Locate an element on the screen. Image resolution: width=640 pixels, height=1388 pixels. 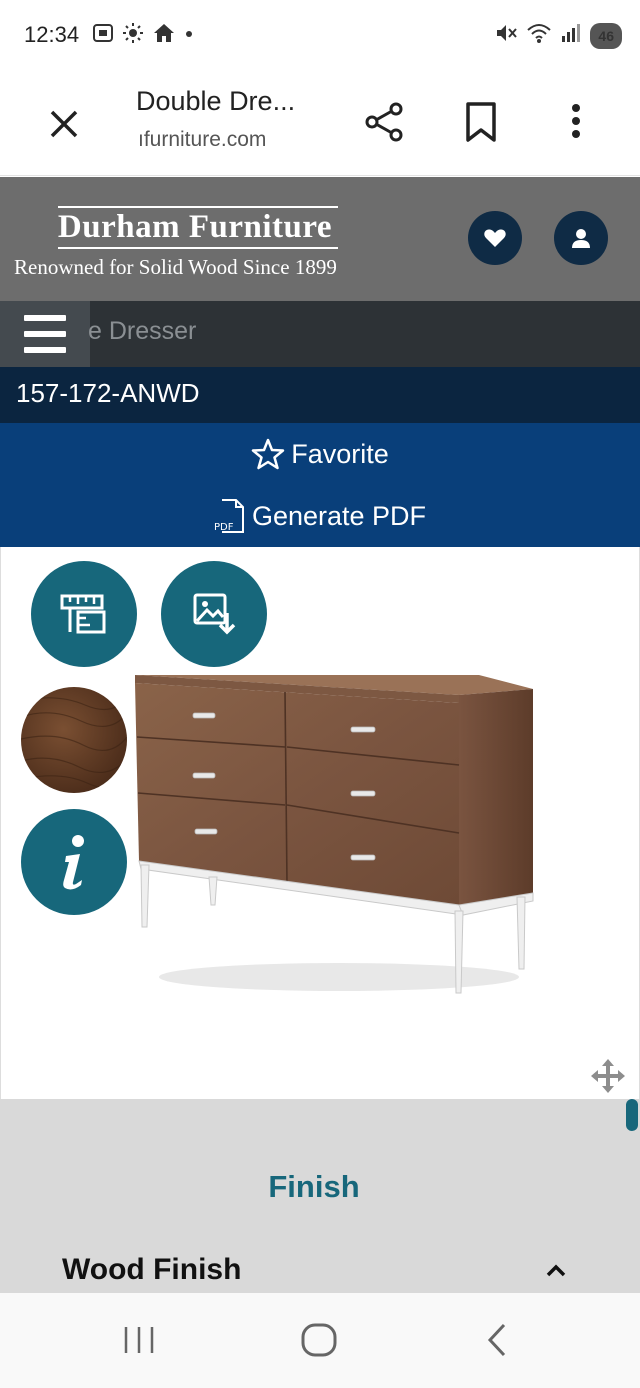
dresser-side is located at coordinates (496, 797).